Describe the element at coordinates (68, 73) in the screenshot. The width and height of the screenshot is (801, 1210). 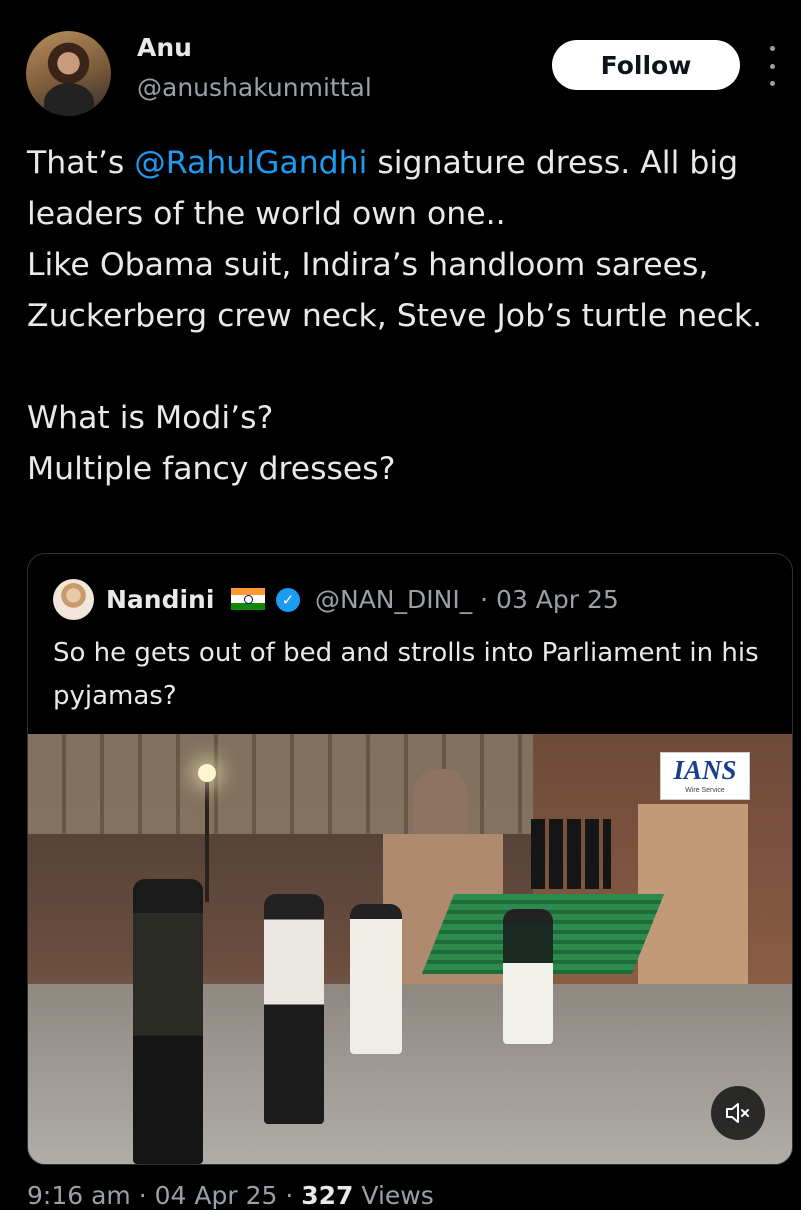
I see `author-avatar` at that location.